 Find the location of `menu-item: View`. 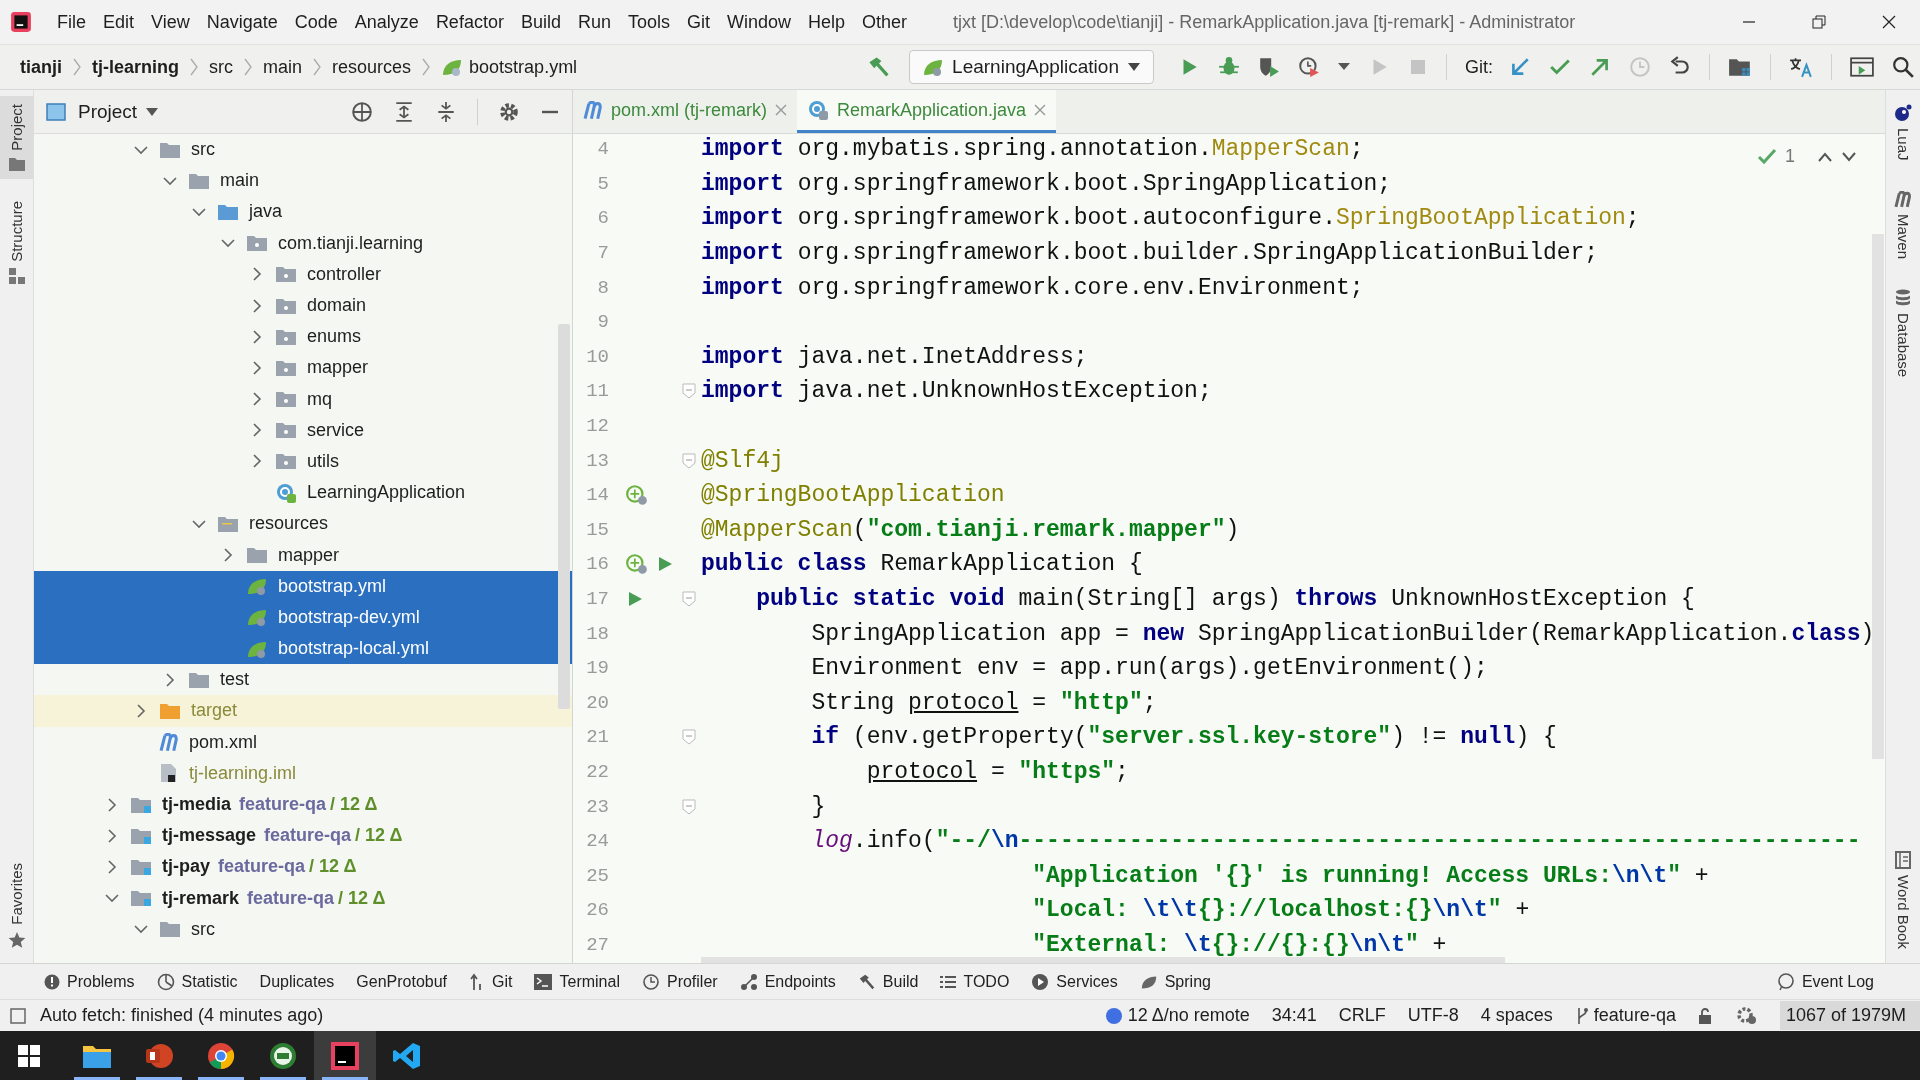

menu-item: View is located at coordinates (172, 22).